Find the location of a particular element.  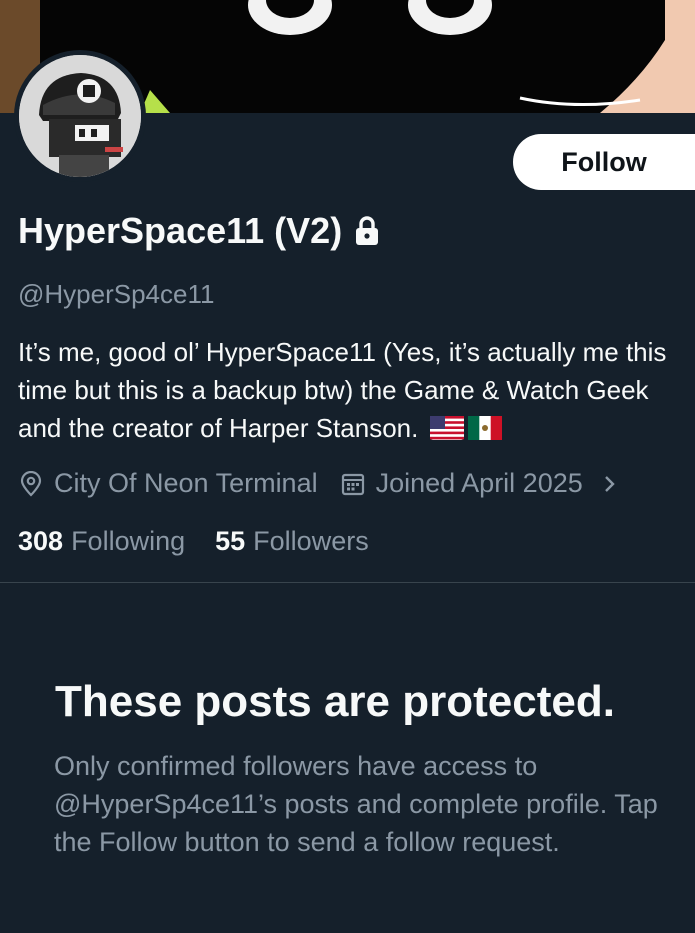

profile-meta: City Of Neon Terminal Joined April 2025 is located at coordinates (318, 483).